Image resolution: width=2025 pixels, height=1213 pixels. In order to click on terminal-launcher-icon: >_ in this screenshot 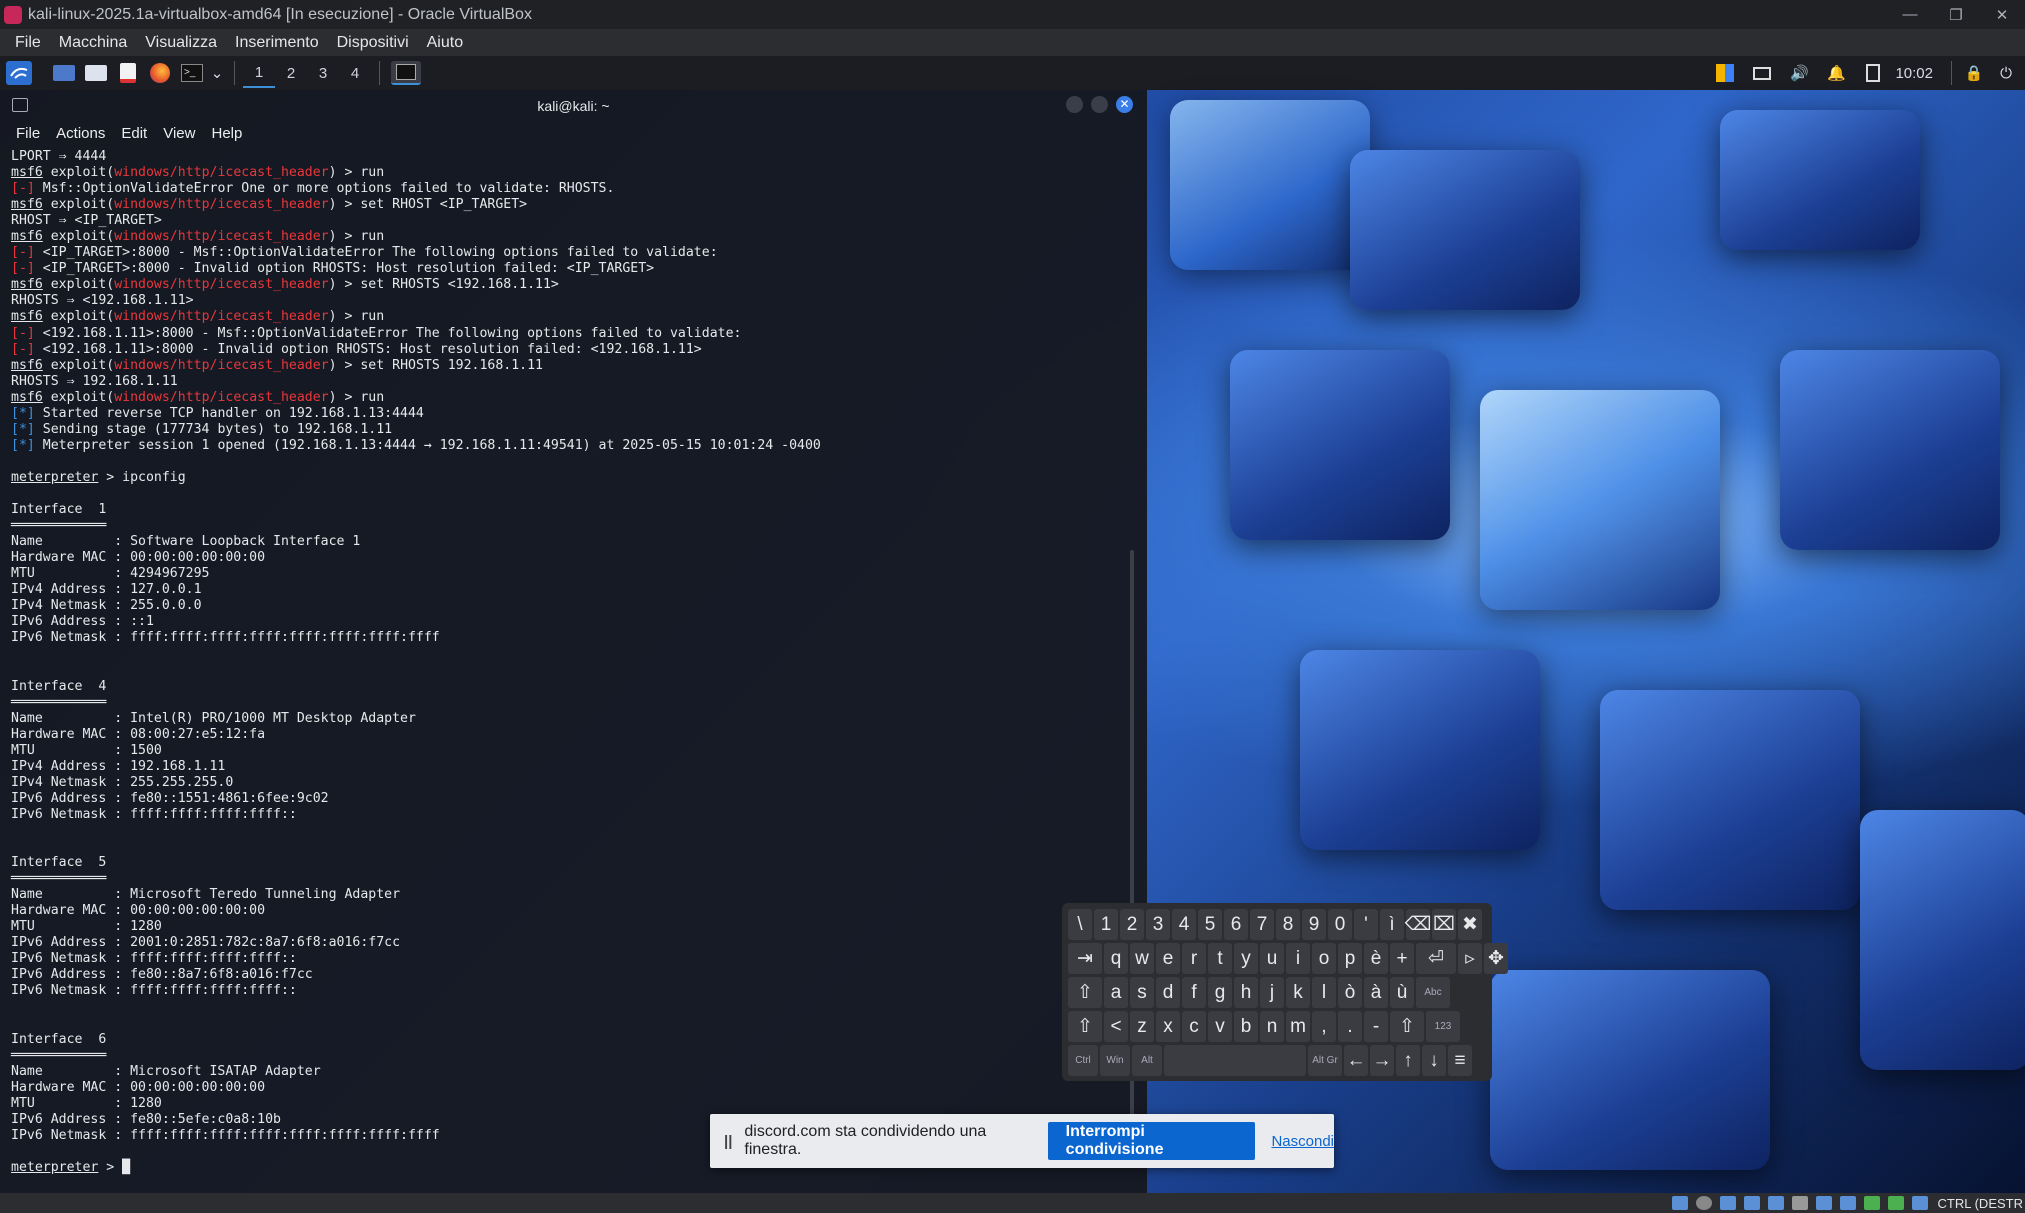, I will do `click(192, 73)`.